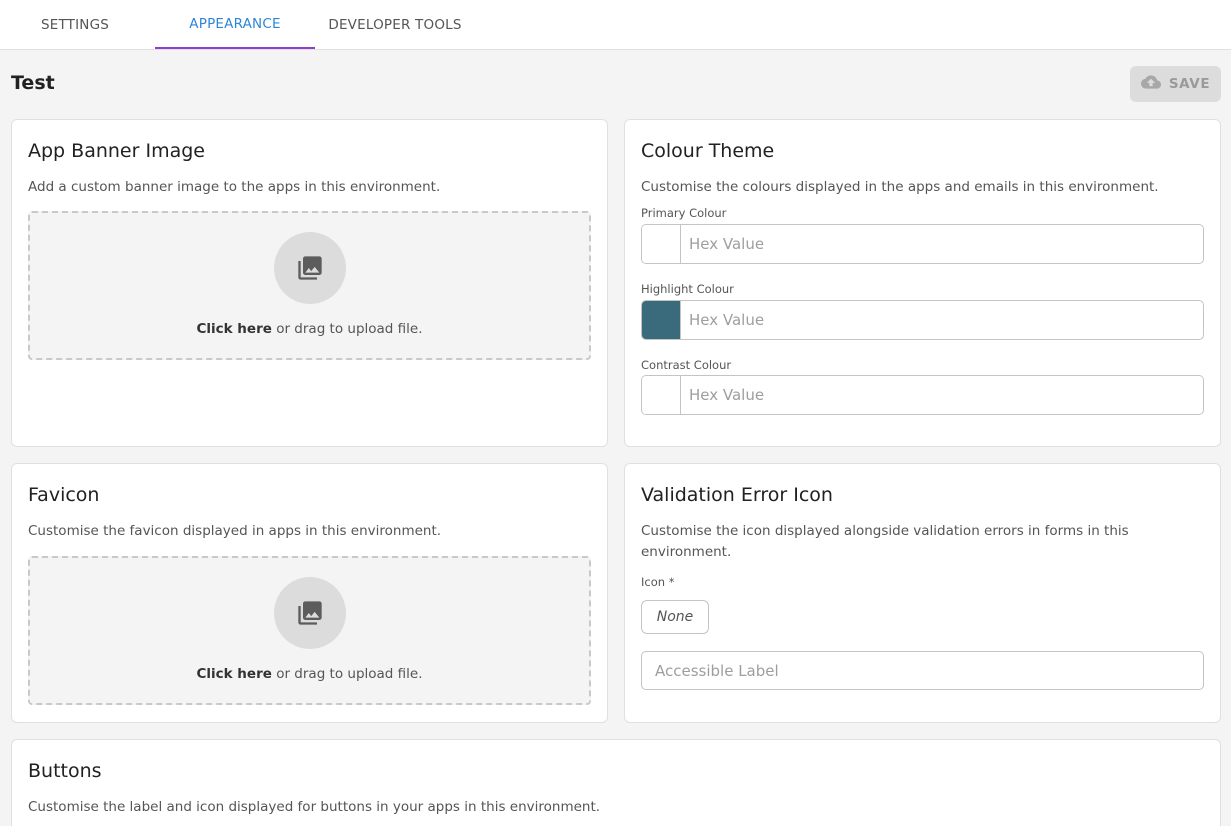 The height and width of the screenshot is (826, 1231). What do you see at coordinates (687, 289) in the screenshot?
I see `highlight-colour-label: Highlight Colour` at bounding box center [687, 289].